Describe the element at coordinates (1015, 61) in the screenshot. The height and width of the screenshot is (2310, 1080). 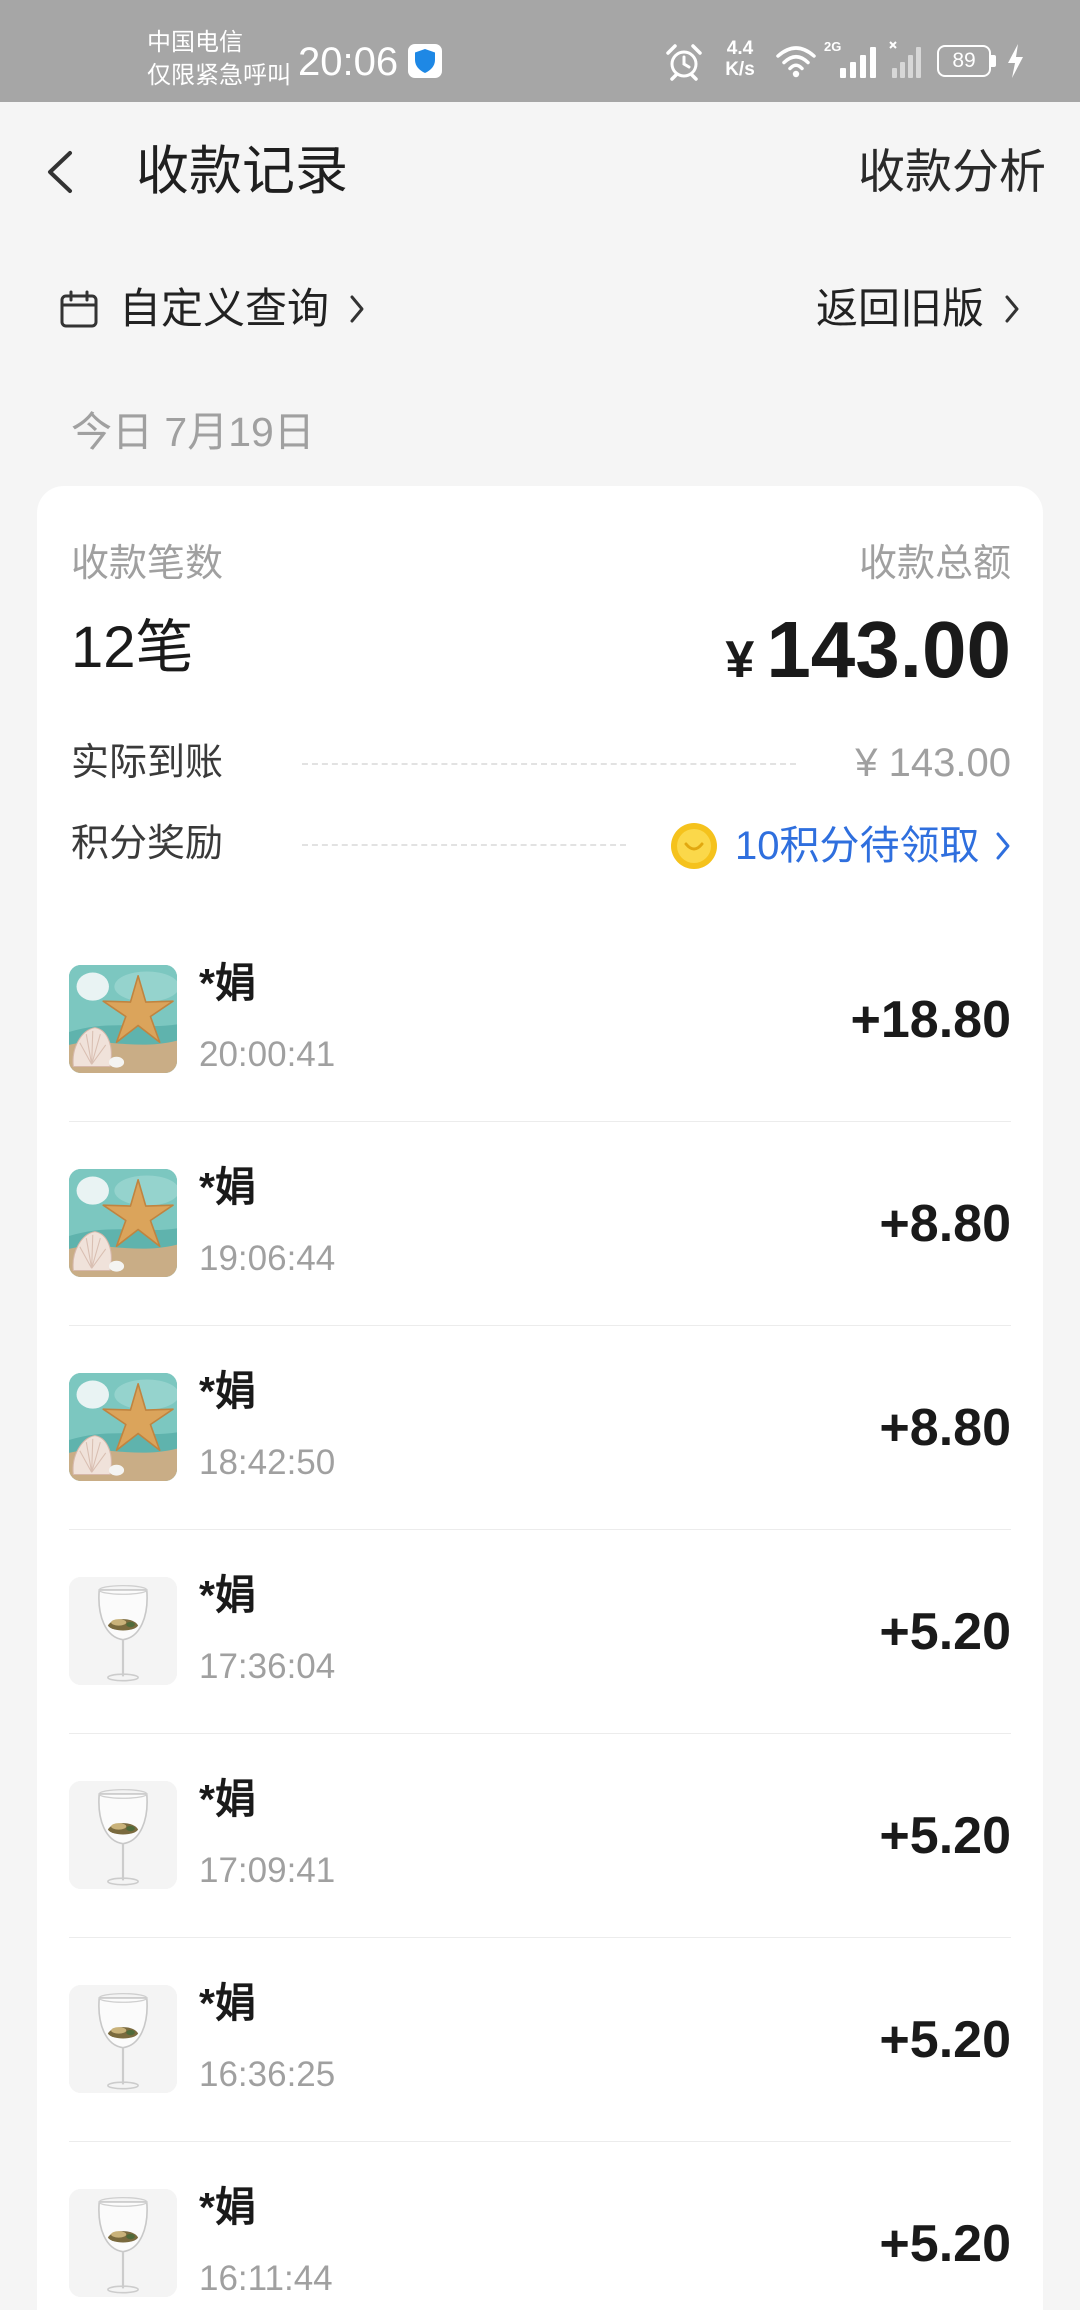
I see `charging-bolt-icon` at that location.